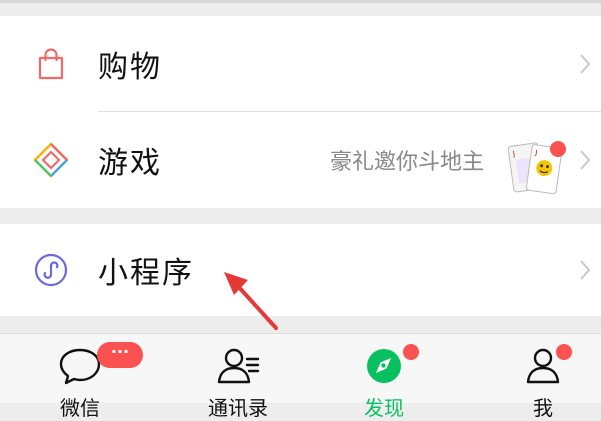 This screenshot has height=421, width=601. What do you see at coordinates (407, 162) in the screenshot?
I see `games-promo-text: 豪礼邀你斗地主` at bounding box center [407, 162].